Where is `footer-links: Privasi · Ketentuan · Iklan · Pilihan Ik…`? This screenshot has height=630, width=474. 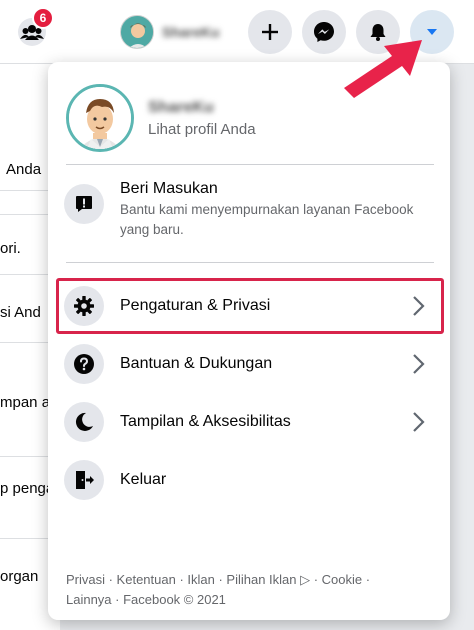 footer-links: Privasi · Ketentuan · Iklan · Pilihan Ik… is located at coordinates (246, 590).